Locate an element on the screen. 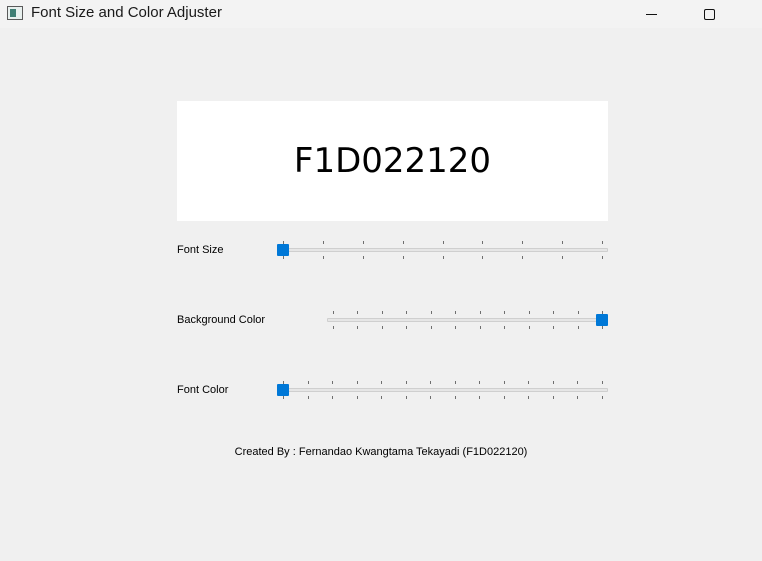 The image size is (762, 561). font-color-slider is located at coordinates (442, 390).